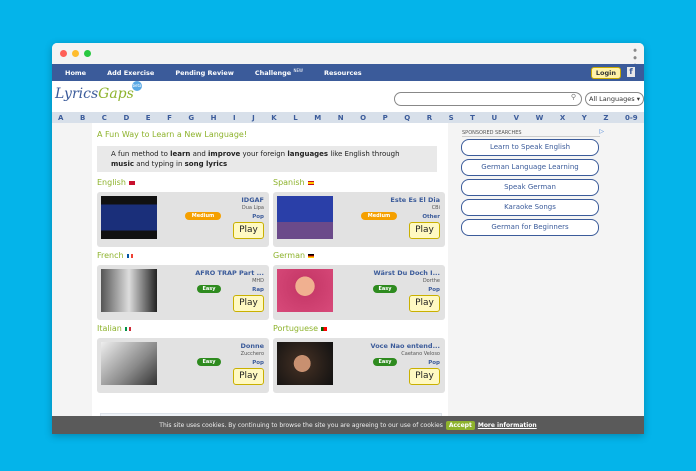 Image resolution: width=696 pixels, height=471 pixels. Describe the element at coordinates (531, 136) in the screenshot. I see `divider` at that location.